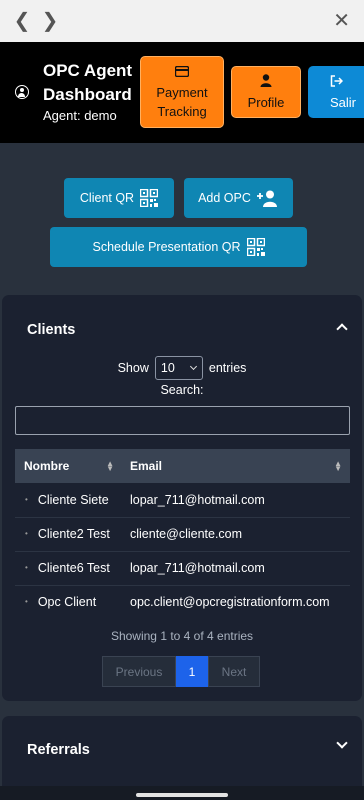  I want to click on page-title: OPC Agent Dashboard, so click(88, 82).